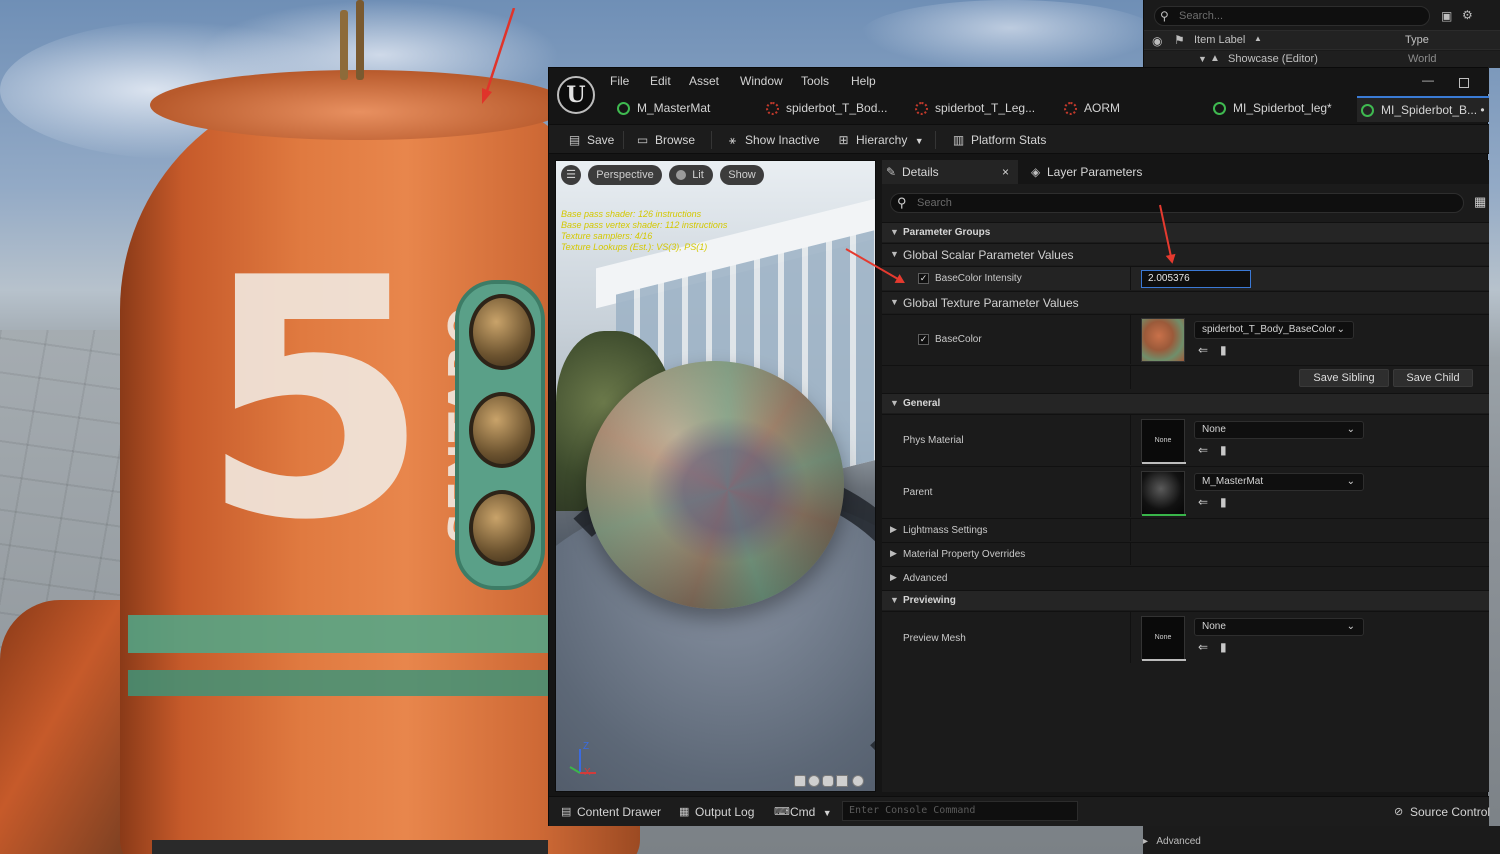 The height and width of the screenshot is (854, 1500). Describe the element at coordinates (1202, 59) in the screenshot. I see `expand-arrow-icon: ▼` at that location.